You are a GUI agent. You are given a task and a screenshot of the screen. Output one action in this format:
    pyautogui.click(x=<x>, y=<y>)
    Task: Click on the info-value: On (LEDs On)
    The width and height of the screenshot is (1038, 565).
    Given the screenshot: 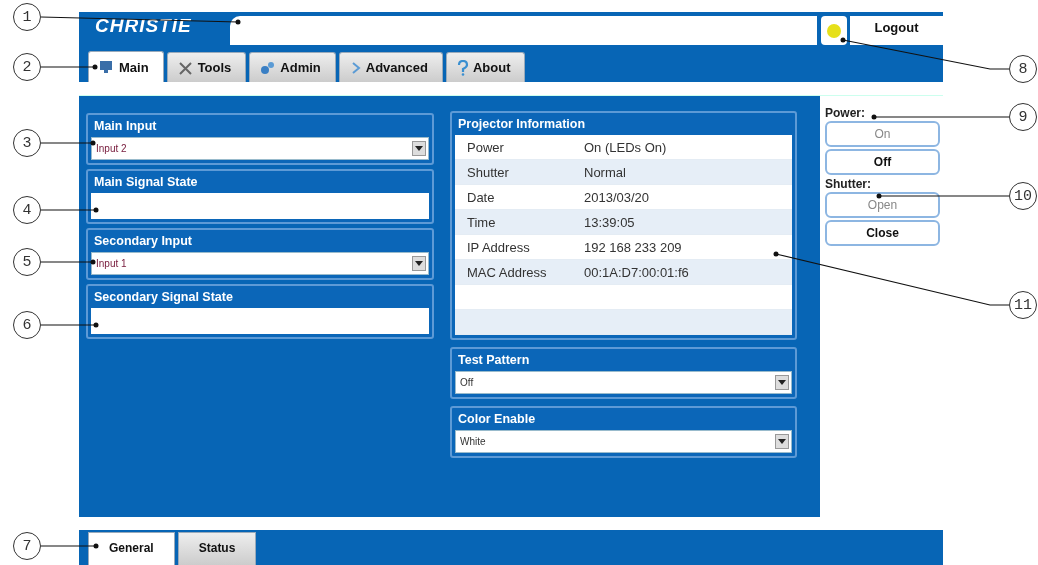 What is the action you would take?
    pyautogui.click(x=625, y=147)
    